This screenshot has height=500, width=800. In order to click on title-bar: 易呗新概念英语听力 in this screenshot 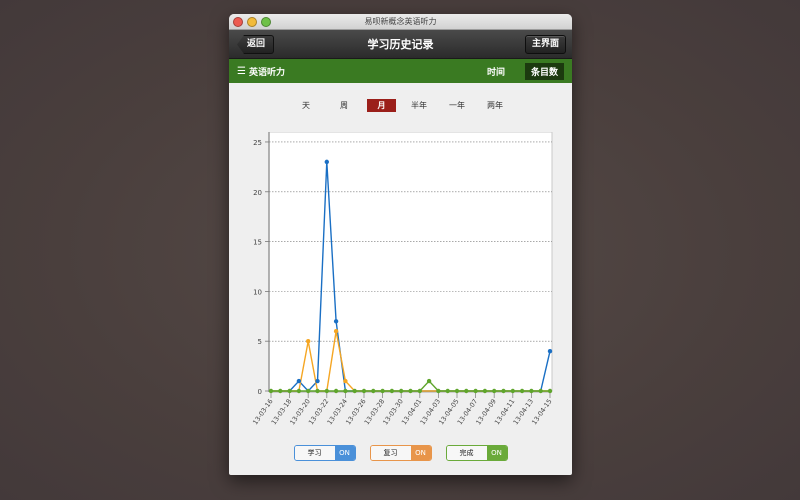, I will do `click(400, 22)`.